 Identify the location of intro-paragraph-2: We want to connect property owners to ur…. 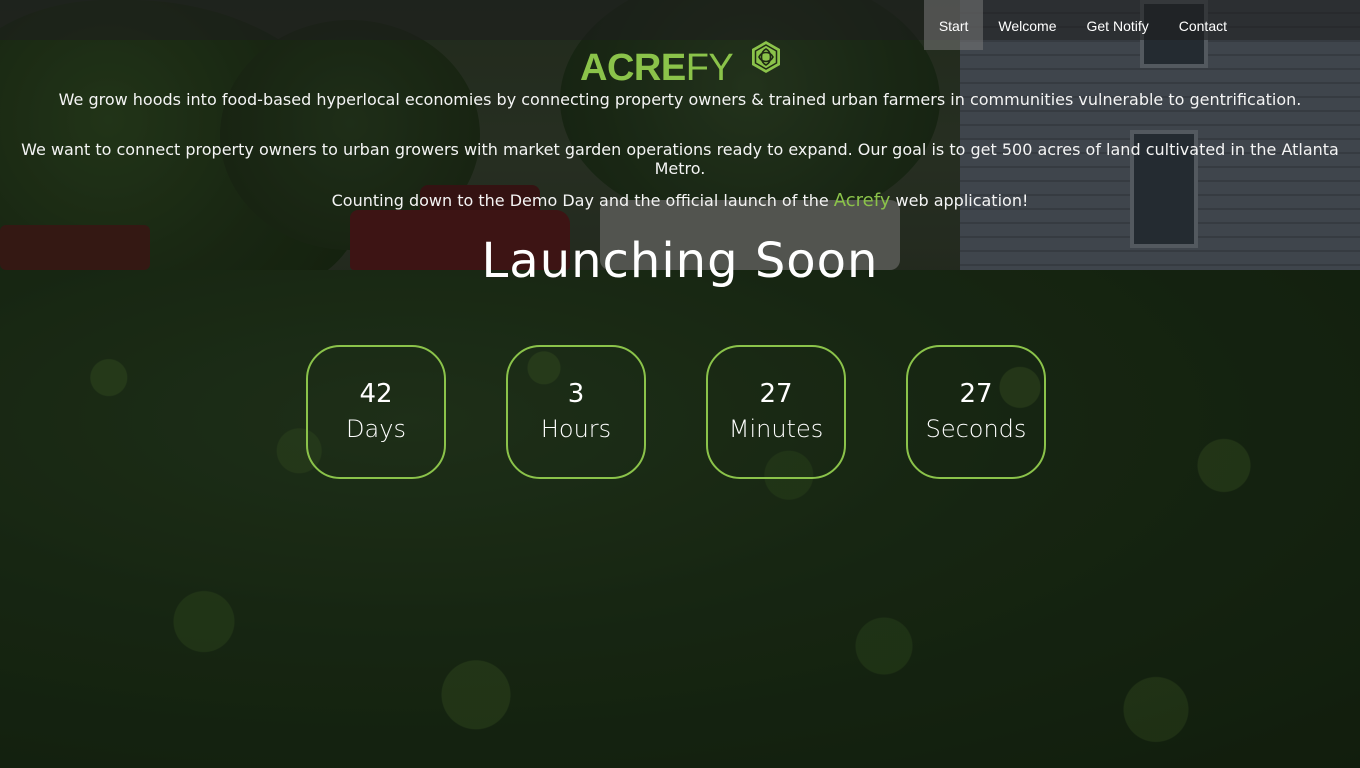
(680, 159).